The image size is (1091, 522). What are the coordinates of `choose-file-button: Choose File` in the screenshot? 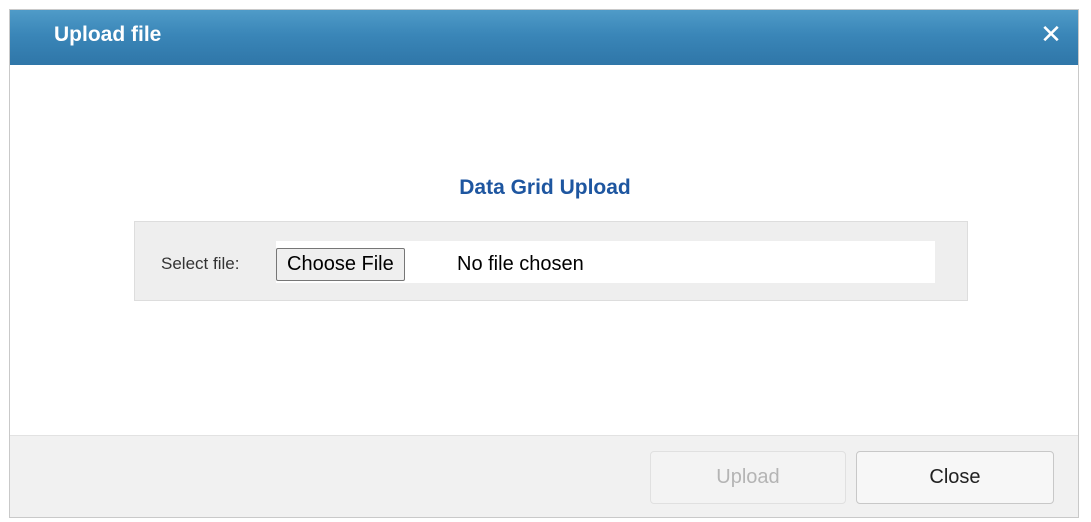 It's located at (340, 264).